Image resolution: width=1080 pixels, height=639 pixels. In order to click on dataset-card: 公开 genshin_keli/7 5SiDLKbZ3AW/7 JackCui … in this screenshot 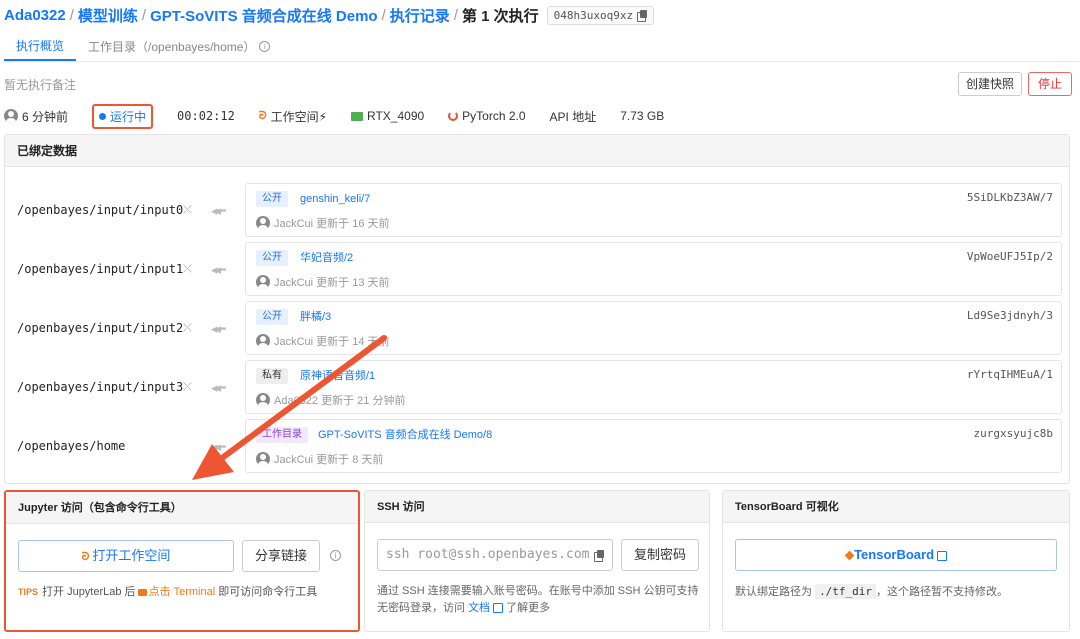, I will do `click(653, 210)`.